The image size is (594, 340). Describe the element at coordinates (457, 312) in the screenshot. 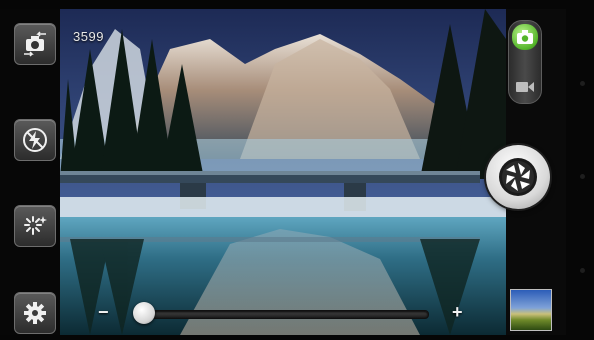

I see `zoom-in-button: +` at that location.